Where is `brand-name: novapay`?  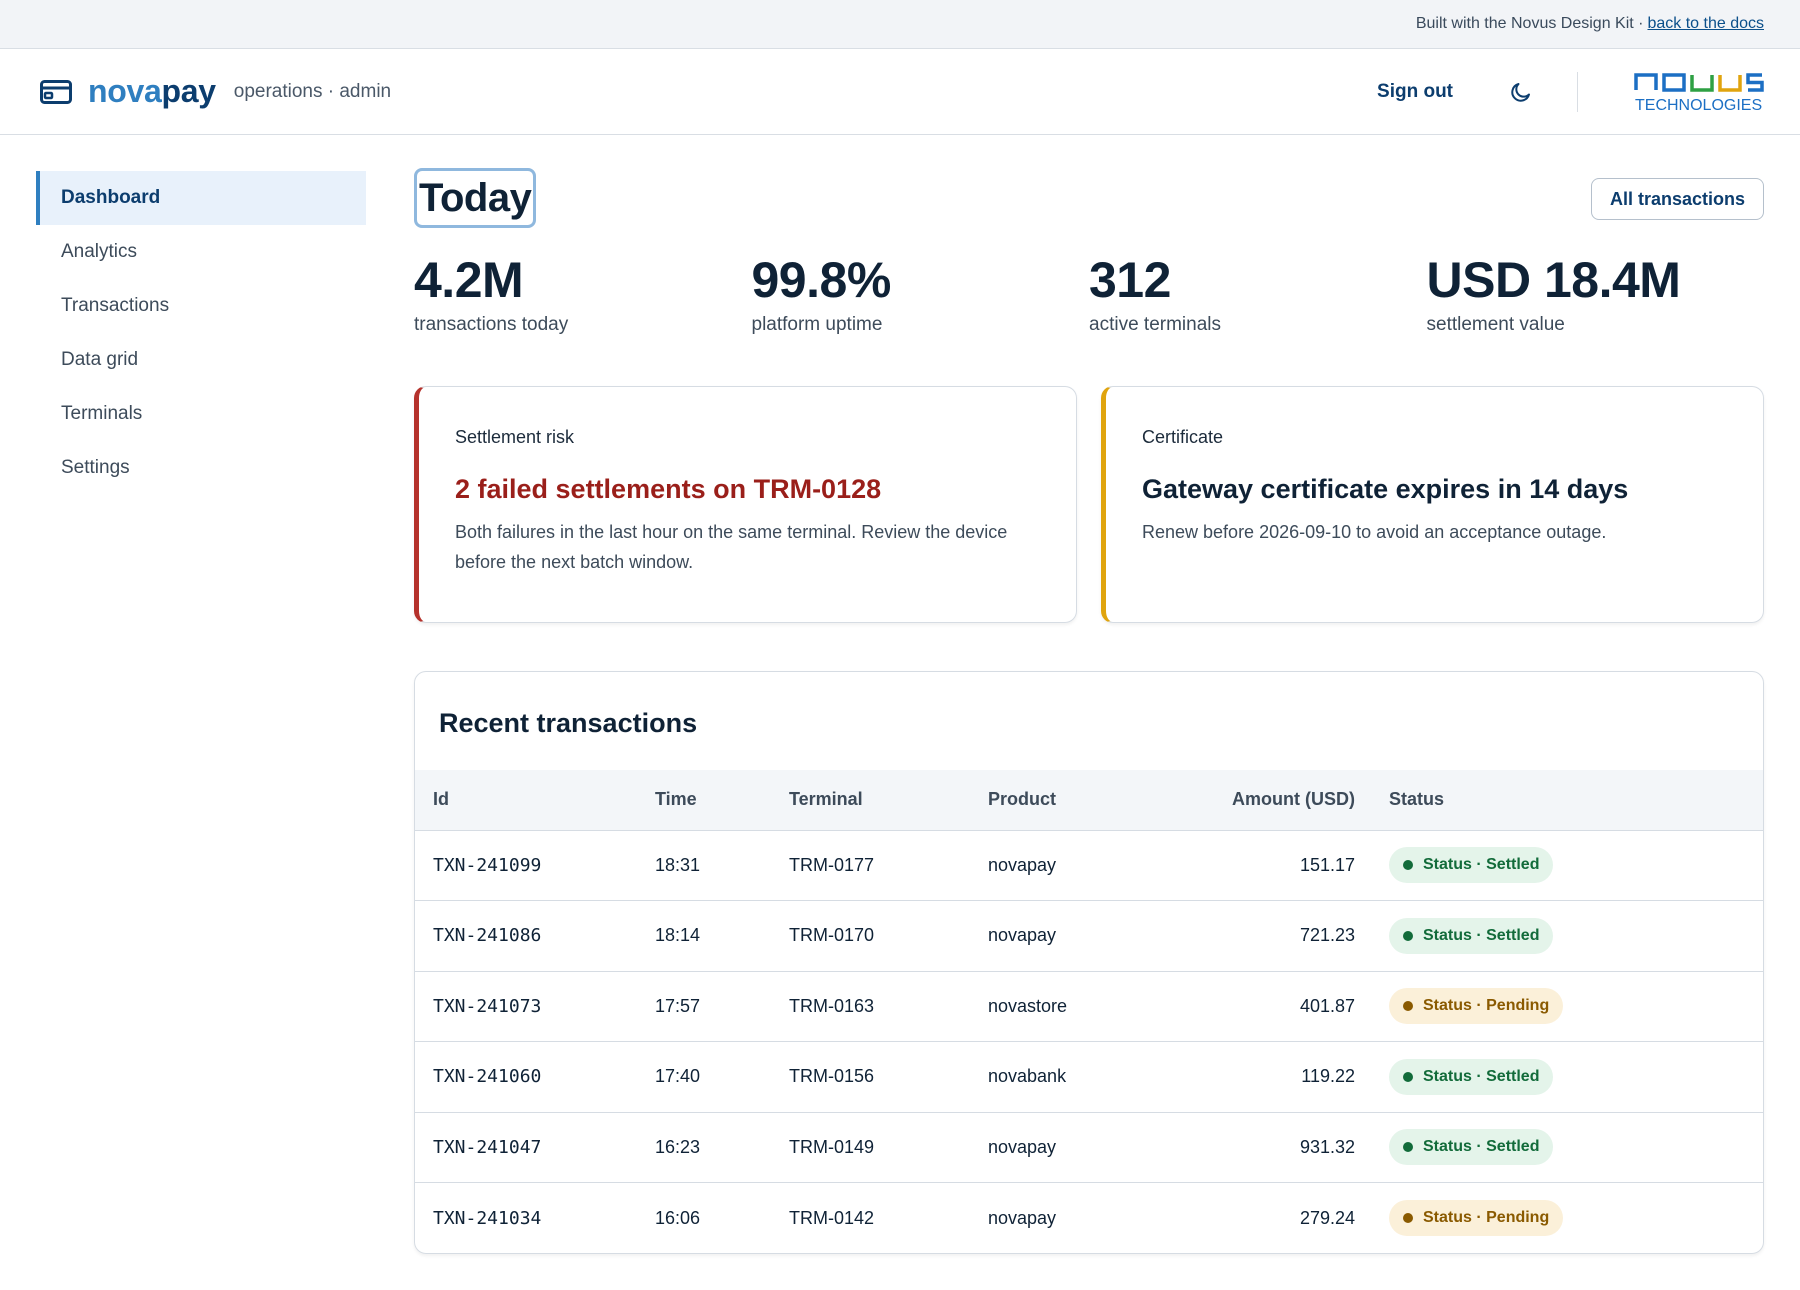 brand-name: novapay is located at coordinates (152, 91).